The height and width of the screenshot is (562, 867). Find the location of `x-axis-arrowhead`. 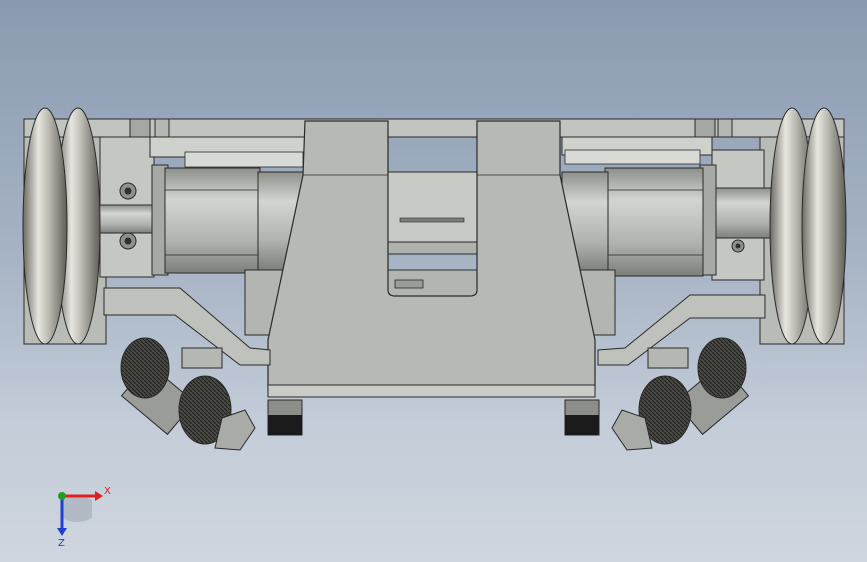

x-axis-arrowhead is located at coordinates (99, 496).